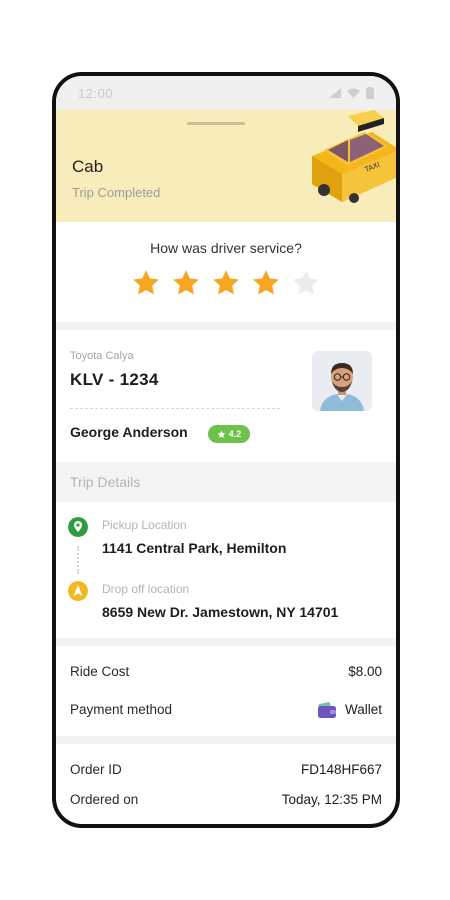  Describe the element at coordinates (226, 769) in the screenshot. I see `order-id-row: Order ID FD148HF667` at that location.